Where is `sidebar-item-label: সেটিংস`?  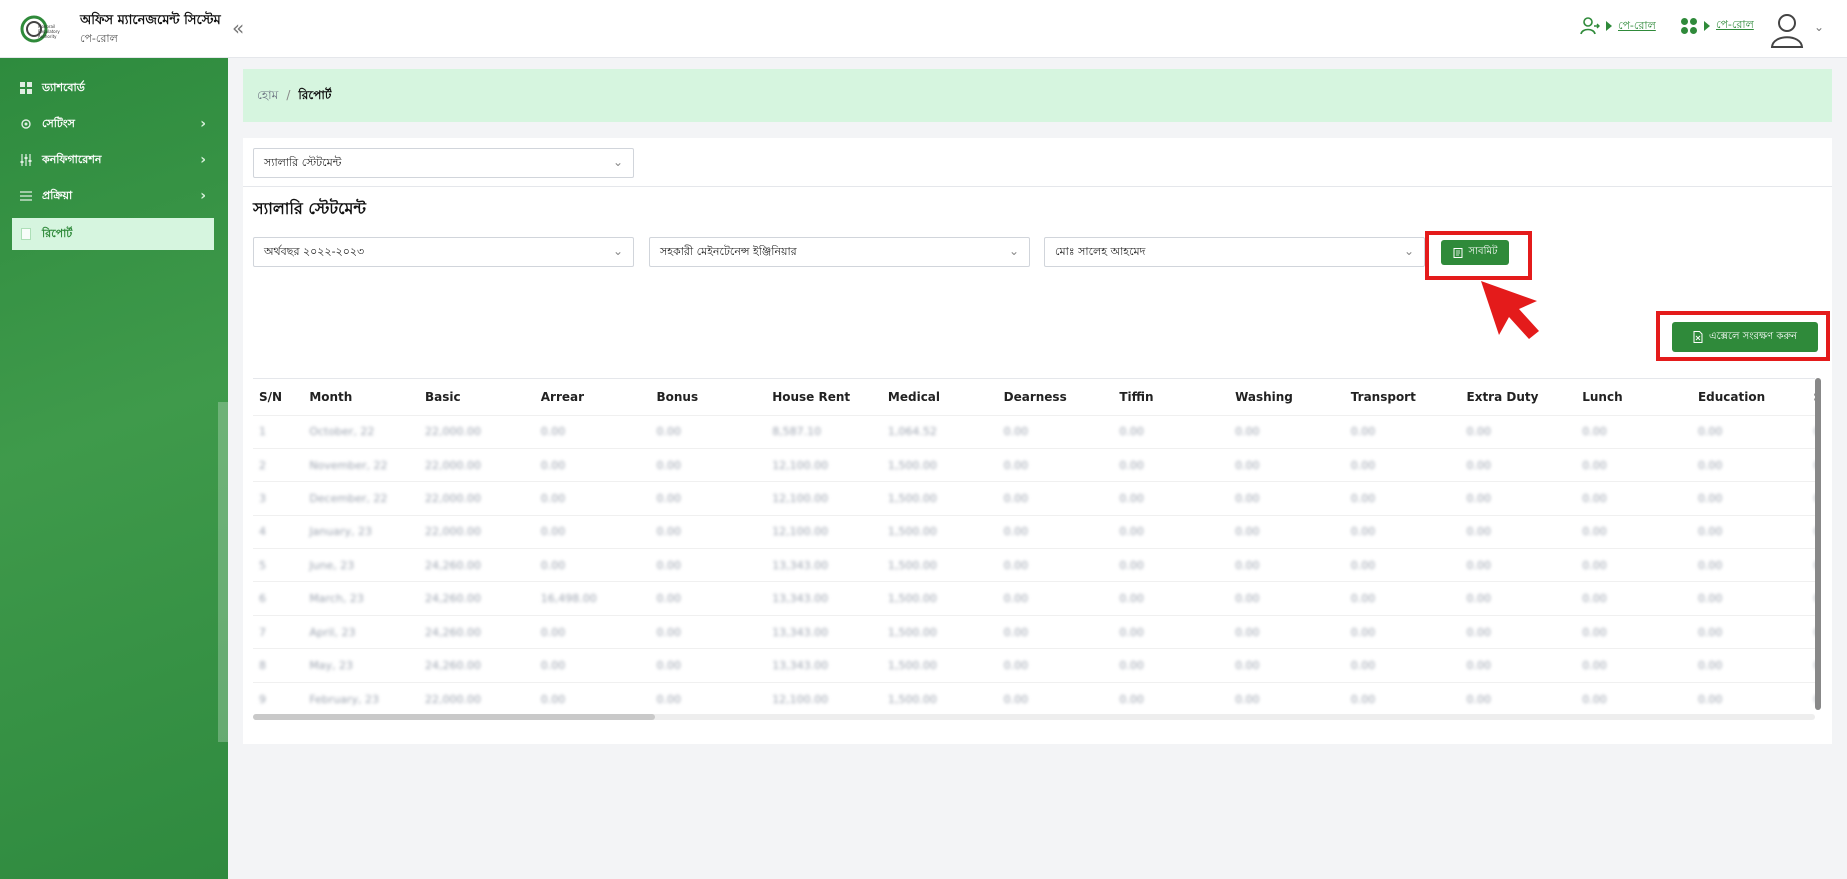 sidebar-item-label: সেটিংস is located at coordinates (58, 123).